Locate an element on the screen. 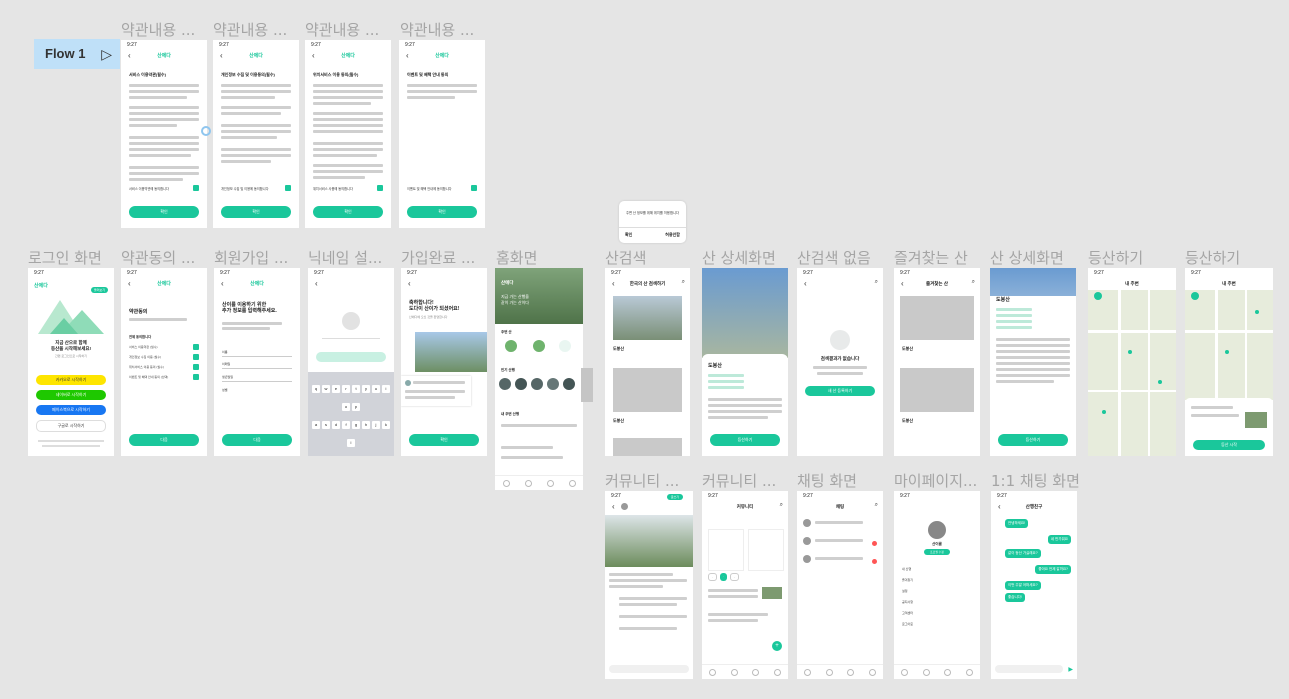 This screenshot has width=1289, height=699. kakao-login-button: 카카오로 시작하기 is located at coordinates (71, 380).